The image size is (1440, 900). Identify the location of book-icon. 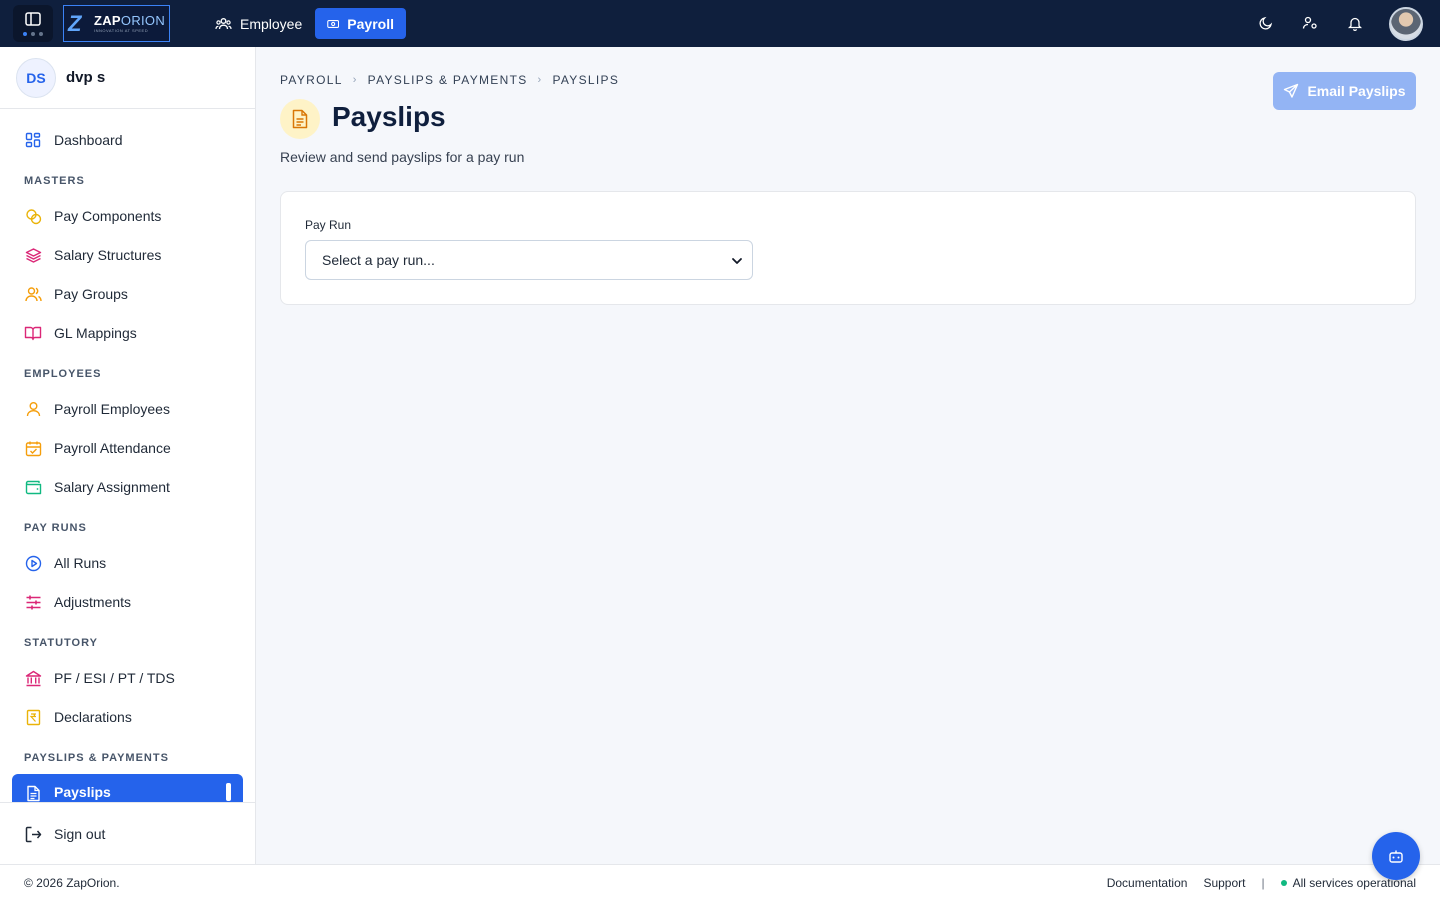
(33, 333).